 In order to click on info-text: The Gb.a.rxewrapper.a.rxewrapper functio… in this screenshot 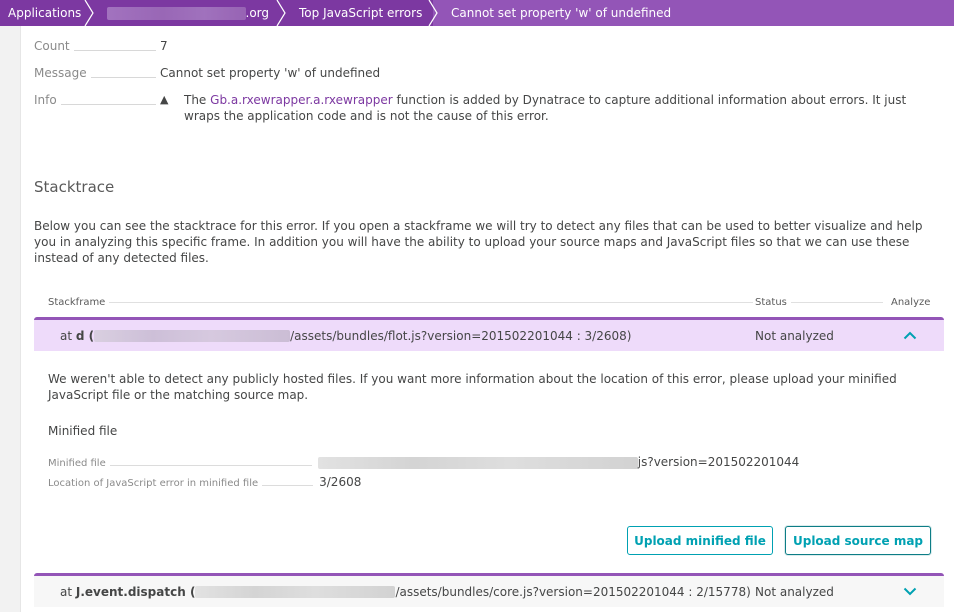, I will do `click(545, 108)`.